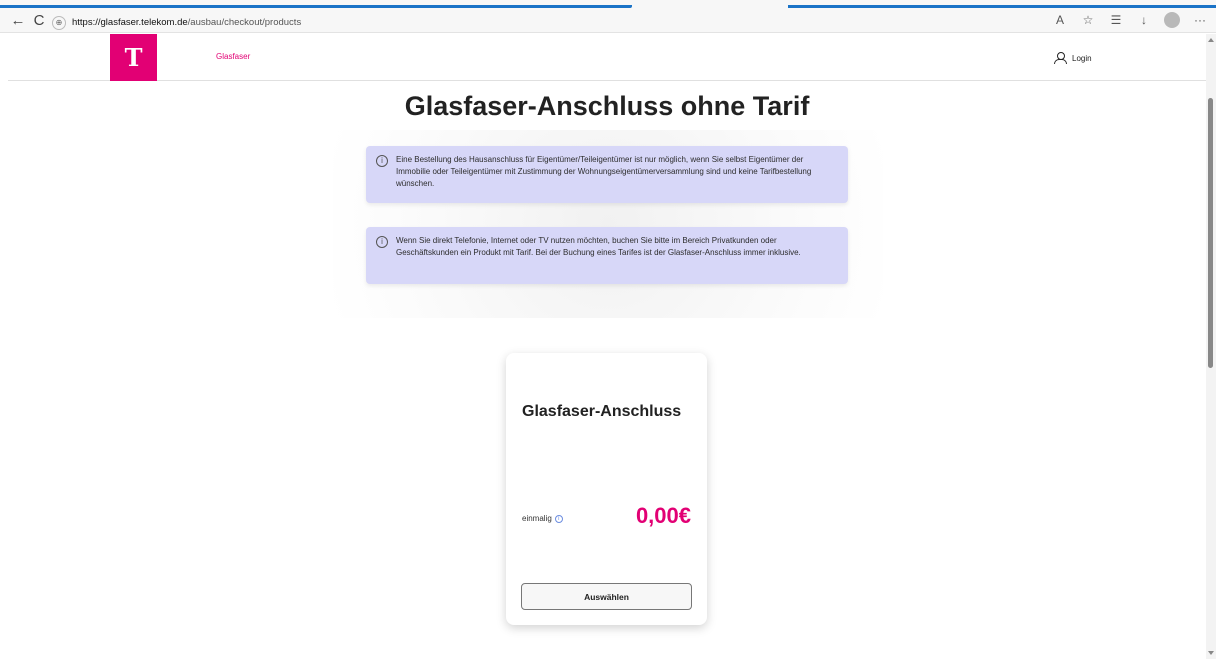 Image resolution: width=1216 pixels, height=659 pixels. Describe the element at coordinates (39, 21) in the screenshot. I see `reload-button: C` at that location.